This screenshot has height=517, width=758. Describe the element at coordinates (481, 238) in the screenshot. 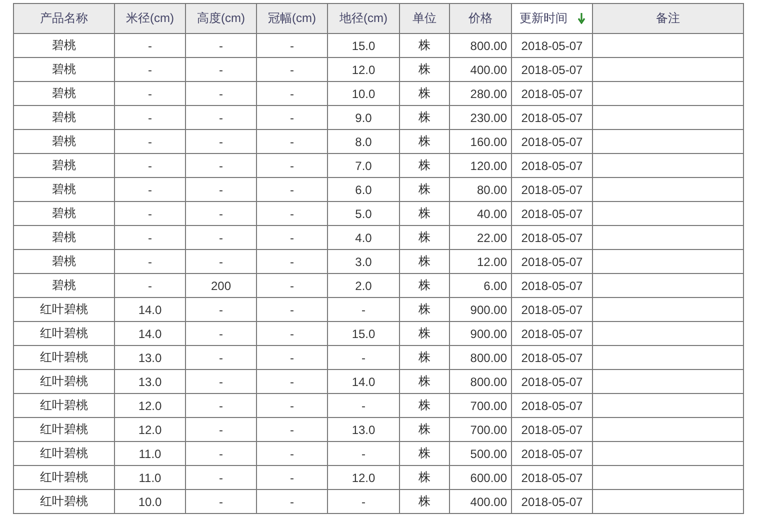

I see `table-cell: 22.00` at that location.